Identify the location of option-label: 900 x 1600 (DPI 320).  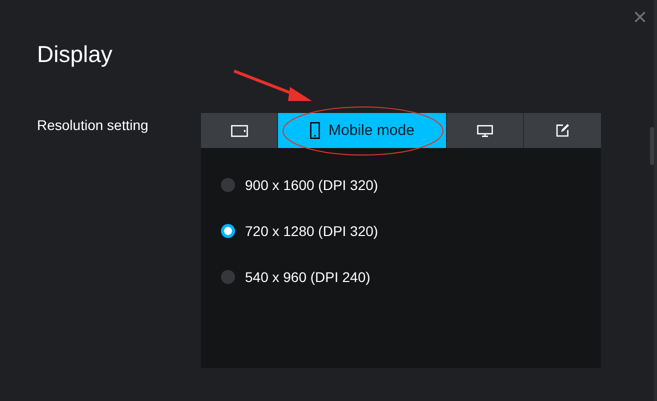
(311, 185).